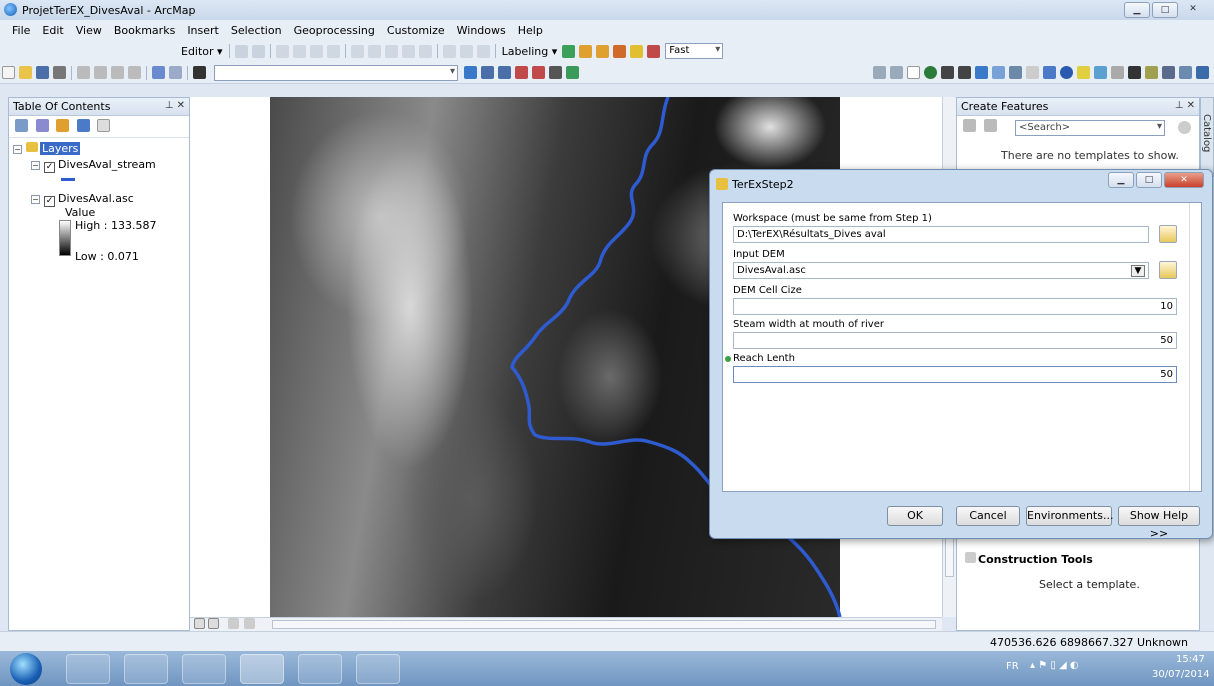 This screenshot has width=1214, height=686. What do you see at coordinates (555, 72) in the screenshot?
I see `python-window-icon` at bounding box center [555, 72].